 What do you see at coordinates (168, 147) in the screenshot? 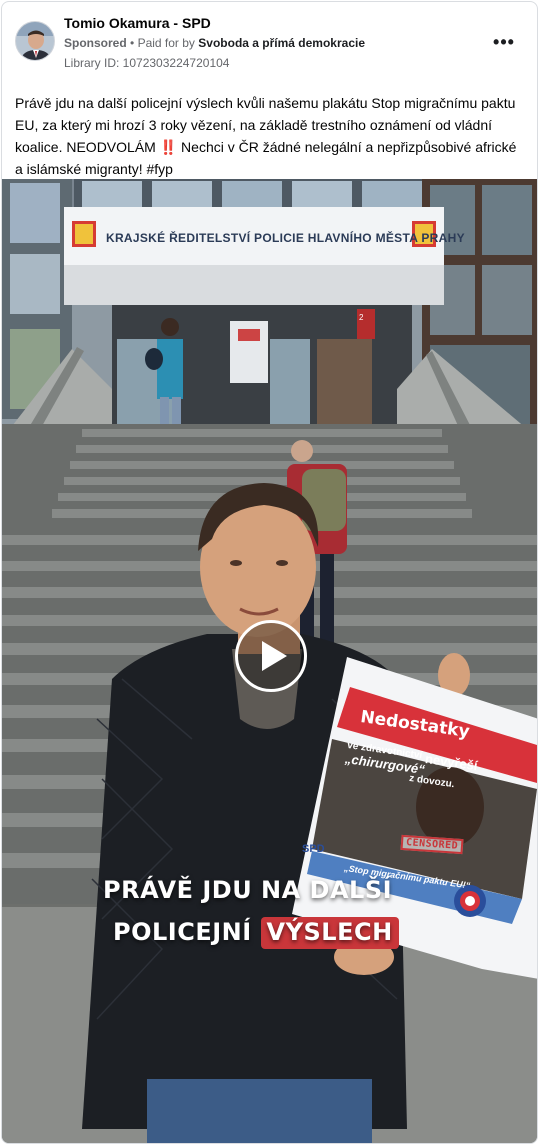
I see `double-exclamation-icon: ‼️` at bounding box center [168, 147].